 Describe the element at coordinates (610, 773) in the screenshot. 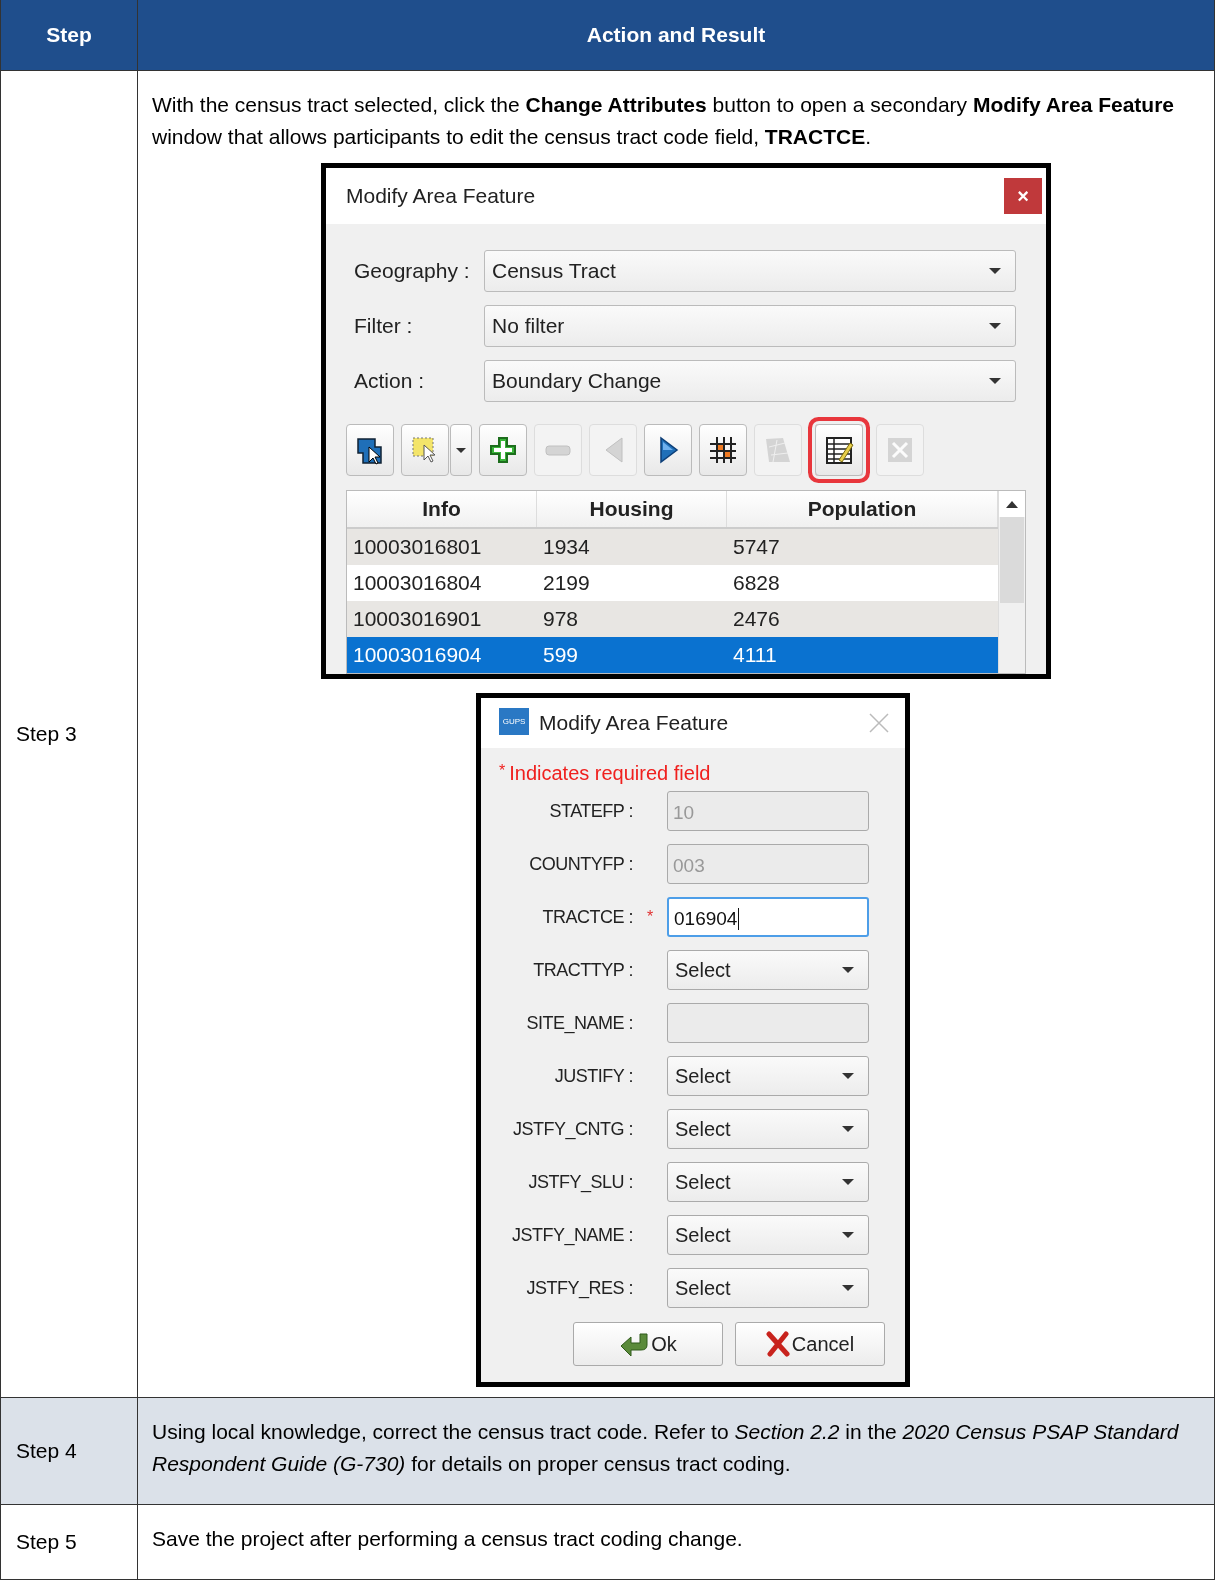

I see `required-note: Indicates required field` at that location.